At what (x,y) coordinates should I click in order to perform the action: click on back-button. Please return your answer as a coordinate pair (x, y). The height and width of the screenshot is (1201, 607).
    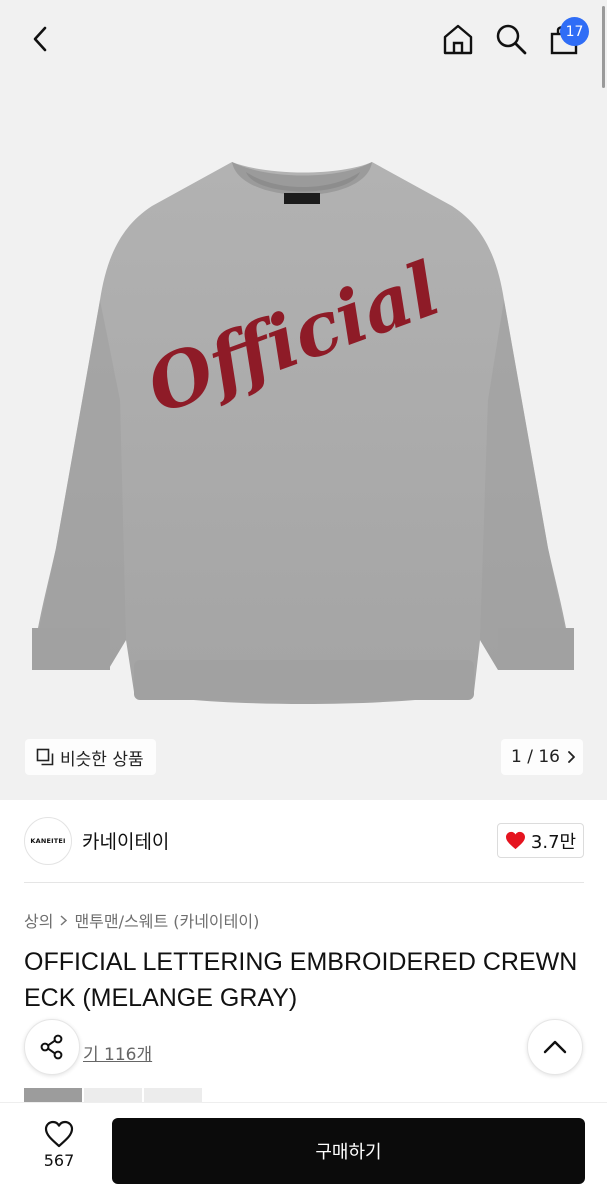
    Looking at the image, I should click on (41, 39).